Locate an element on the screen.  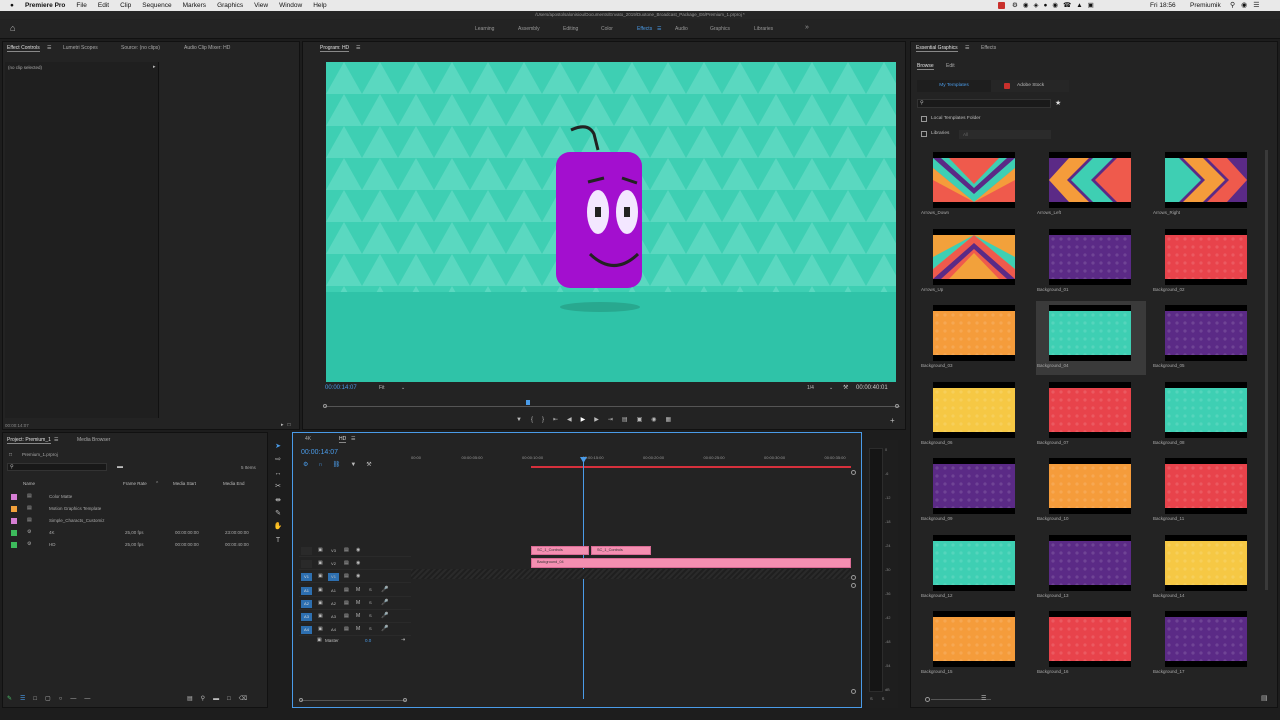
source-patch: A2 is located at coordinates (306, 604).